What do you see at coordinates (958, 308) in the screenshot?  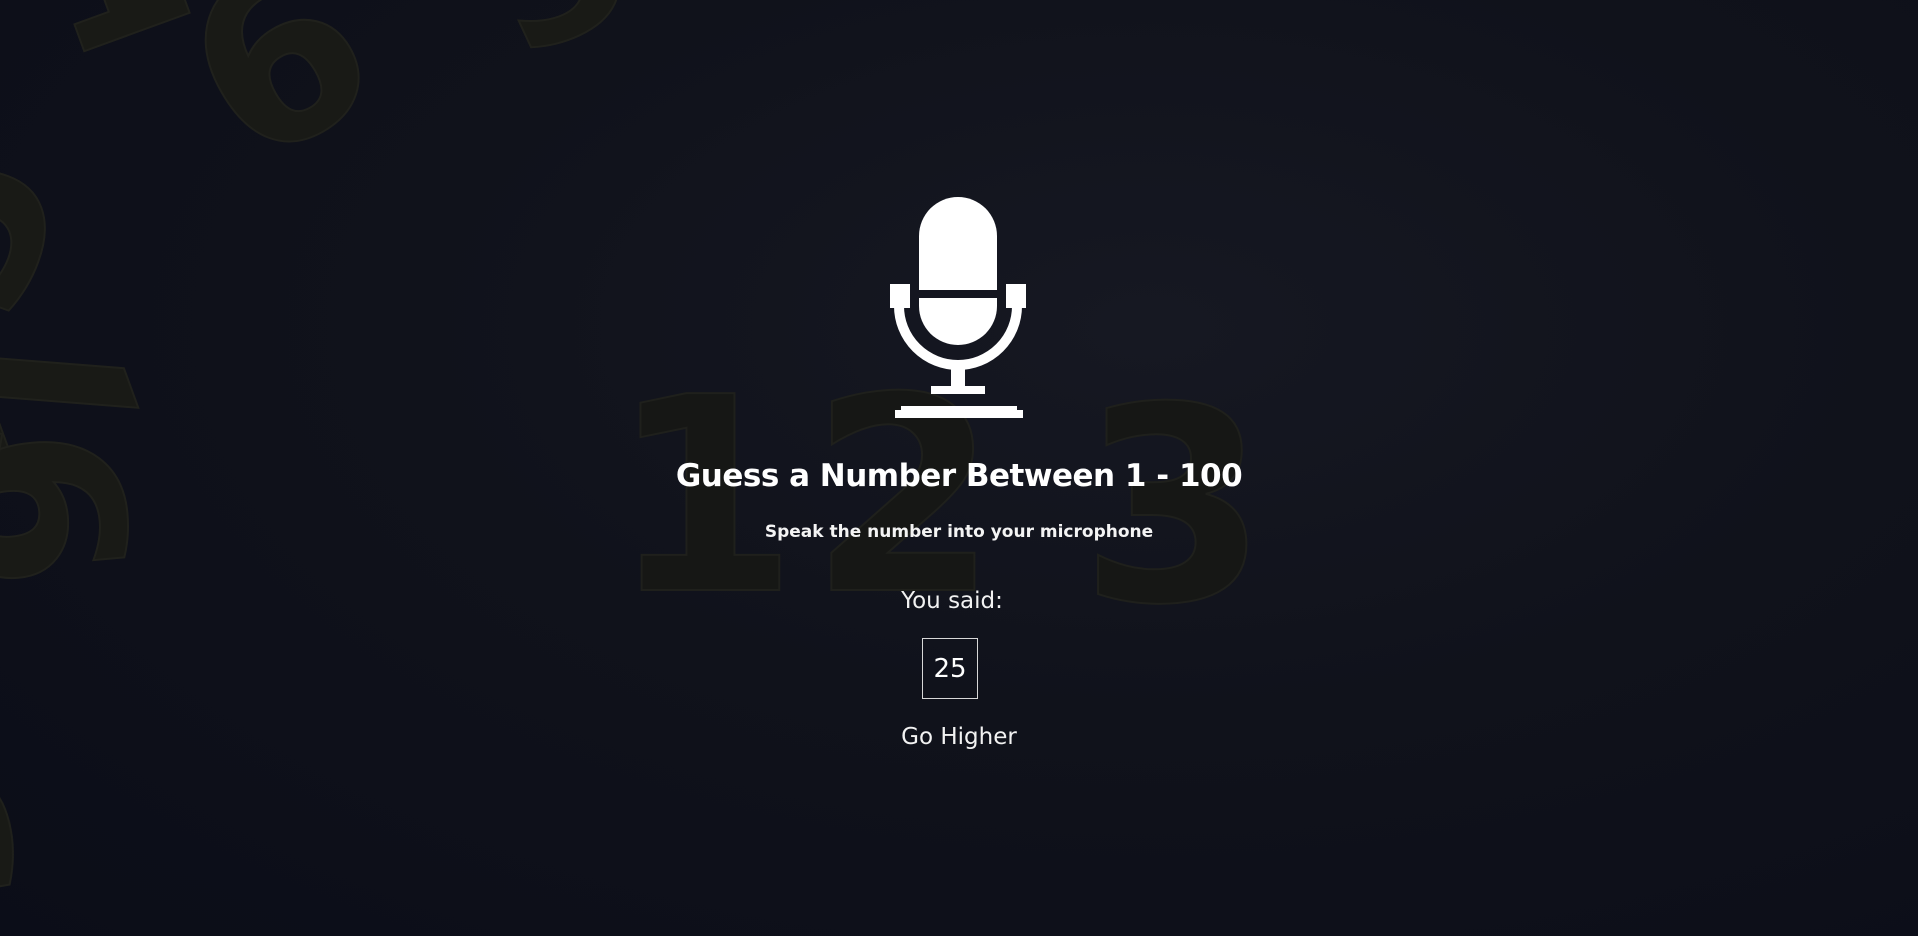 I see `microphone-icon` at bounding box center [958, 308].